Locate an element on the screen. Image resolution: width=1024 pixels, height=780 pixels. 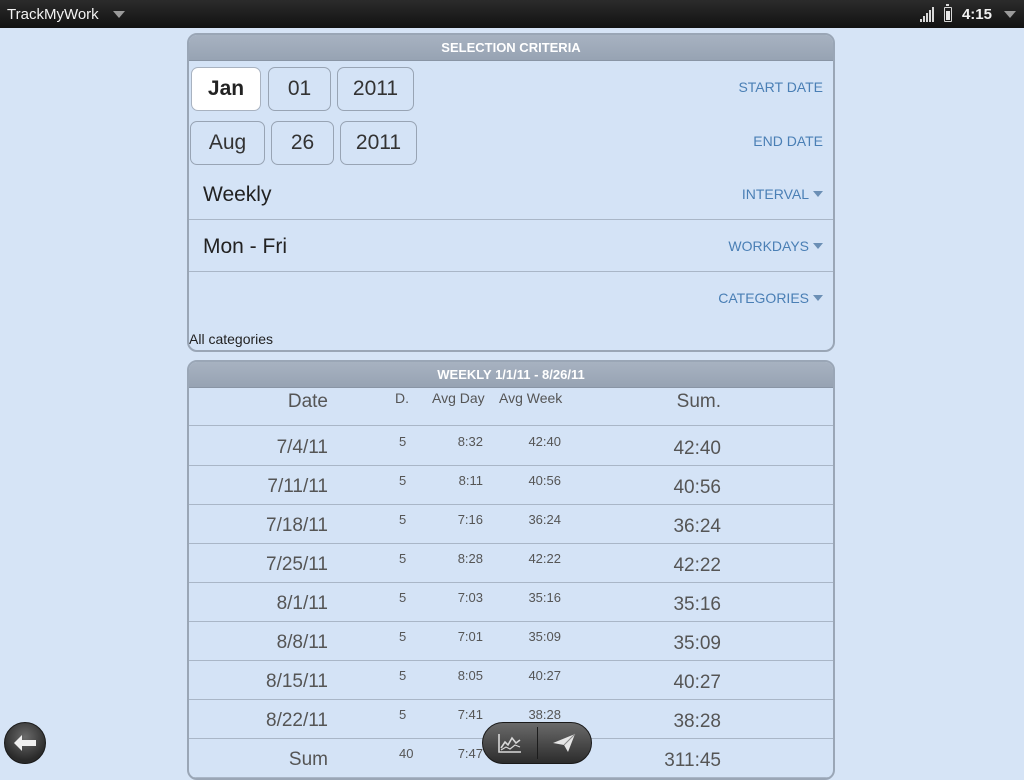
table-row: 8/15/11 5 8:05 40:27 40:27 is located at coordinates (511, 680).